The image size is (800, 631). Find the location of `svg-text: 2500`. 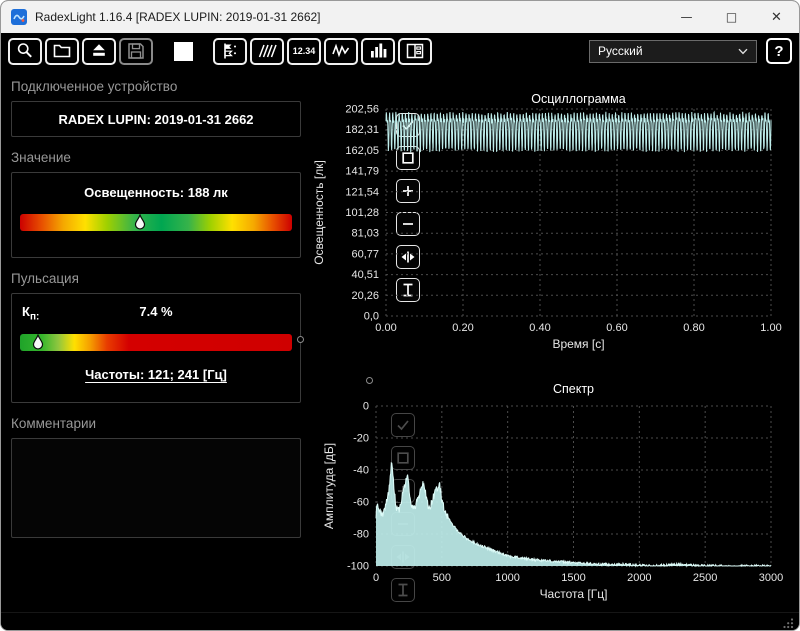

svg-text: 2500 is located at coordinates (705, 578).